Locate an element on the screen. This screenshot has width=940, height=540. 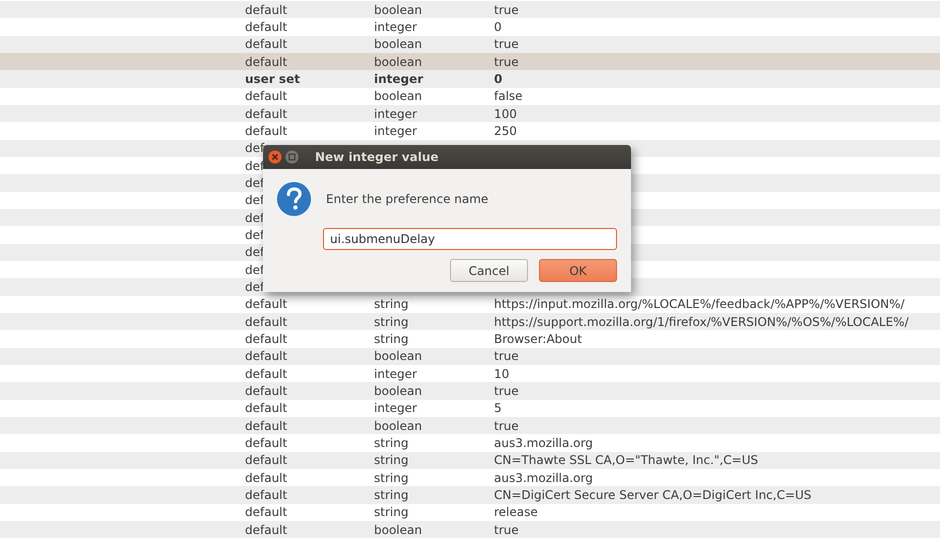
window-title: New integer value is located at coordinates (377, 157).